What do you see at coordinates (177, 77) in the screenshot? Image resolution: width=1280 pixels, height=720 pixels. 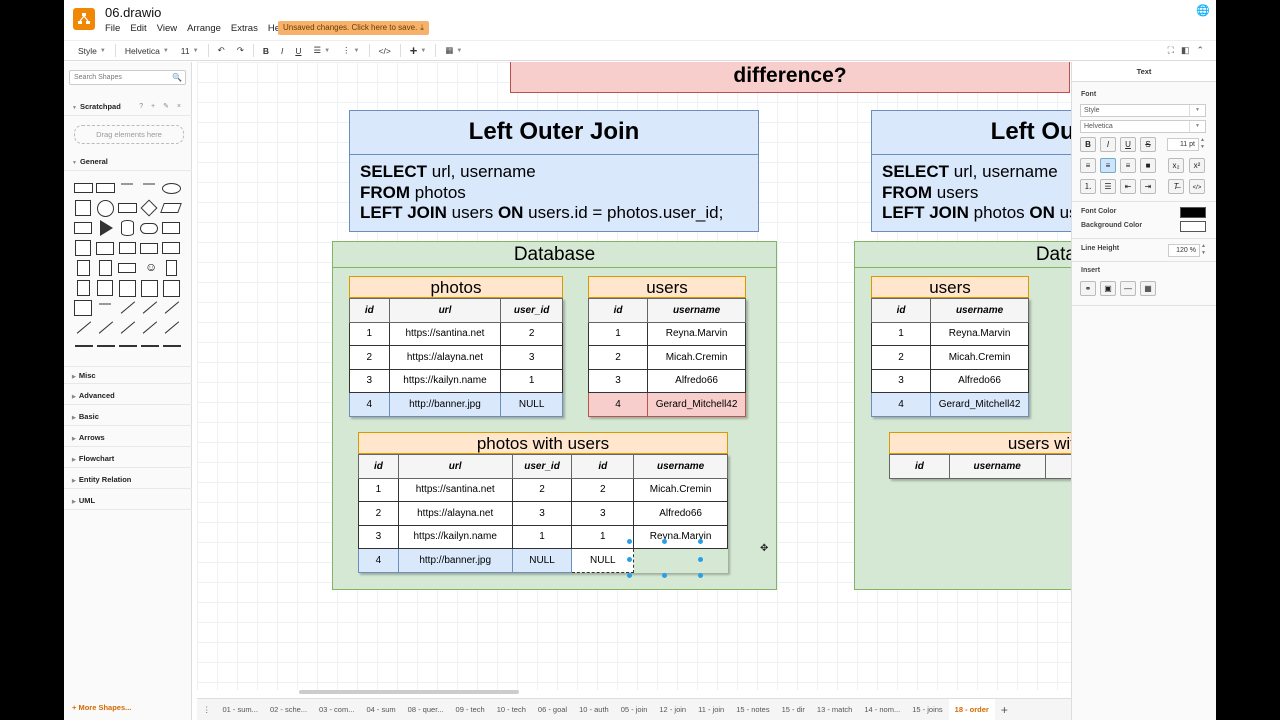 I see `search-icon: 🔍` at bounding box center [177, 77].